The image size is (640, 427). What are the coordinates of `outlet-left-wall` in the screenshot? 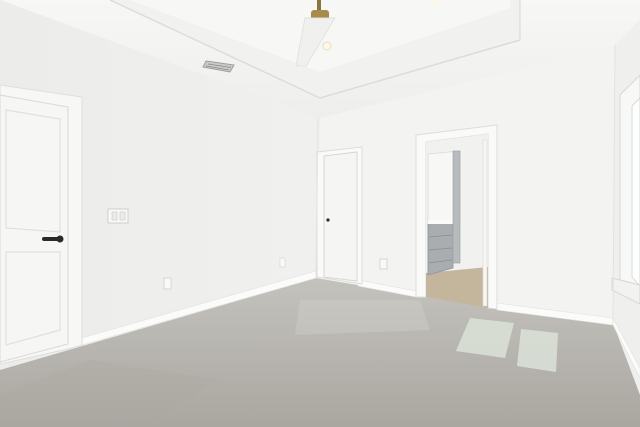 It's located at (167, 283).